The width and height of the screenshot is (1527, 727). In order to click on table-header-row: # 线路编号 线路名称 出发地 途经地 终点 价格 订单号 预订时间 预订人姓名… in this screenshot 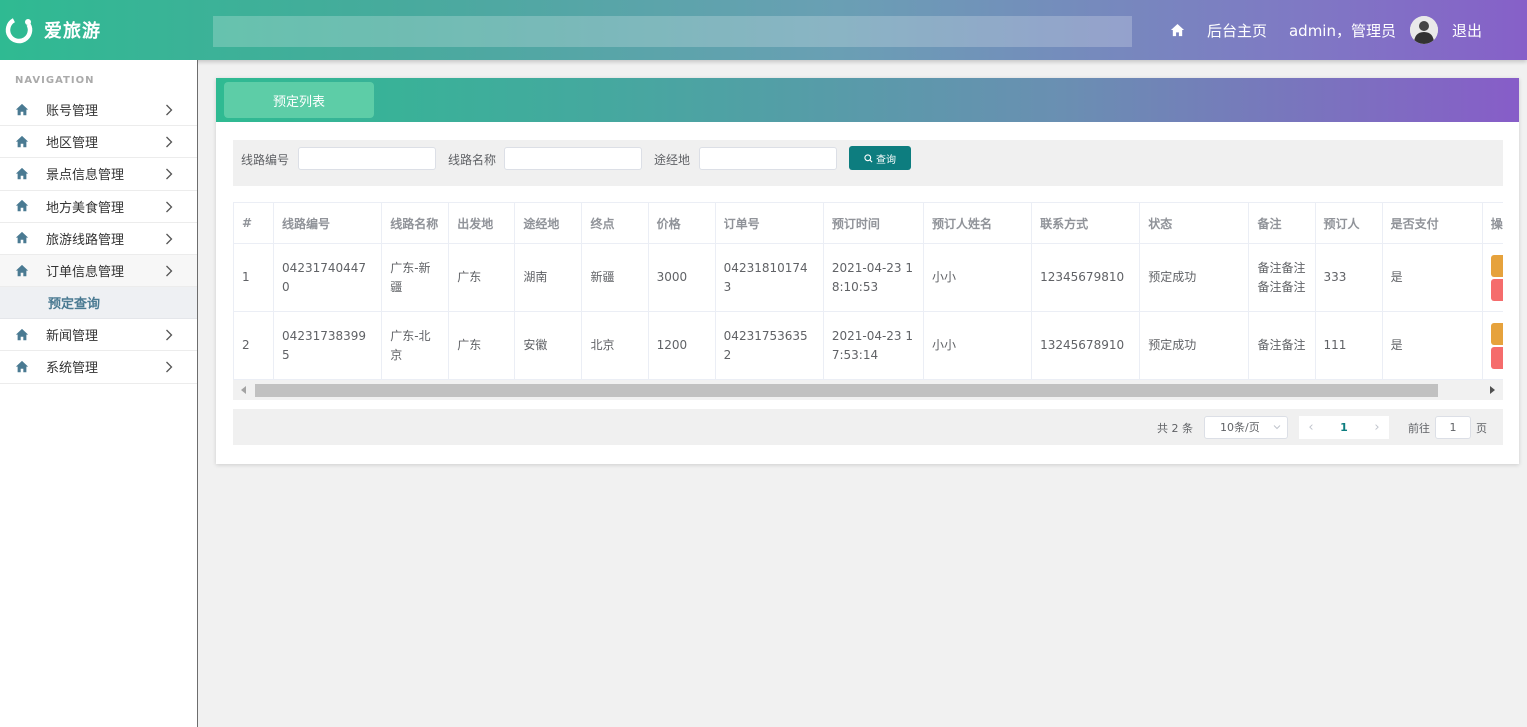, I will do `click(868, 223)`.